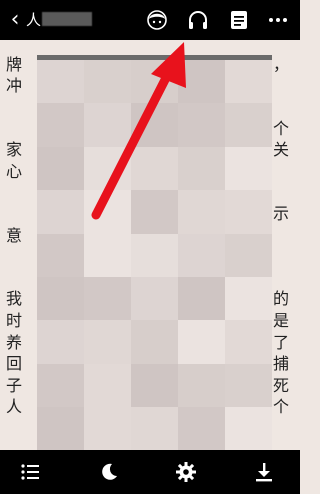 This screenshot has height=494, width=320. What do you see at coordinates (281, 320) in the screenshot?
I see `text-char: 是` at bounding box center [281, 320].